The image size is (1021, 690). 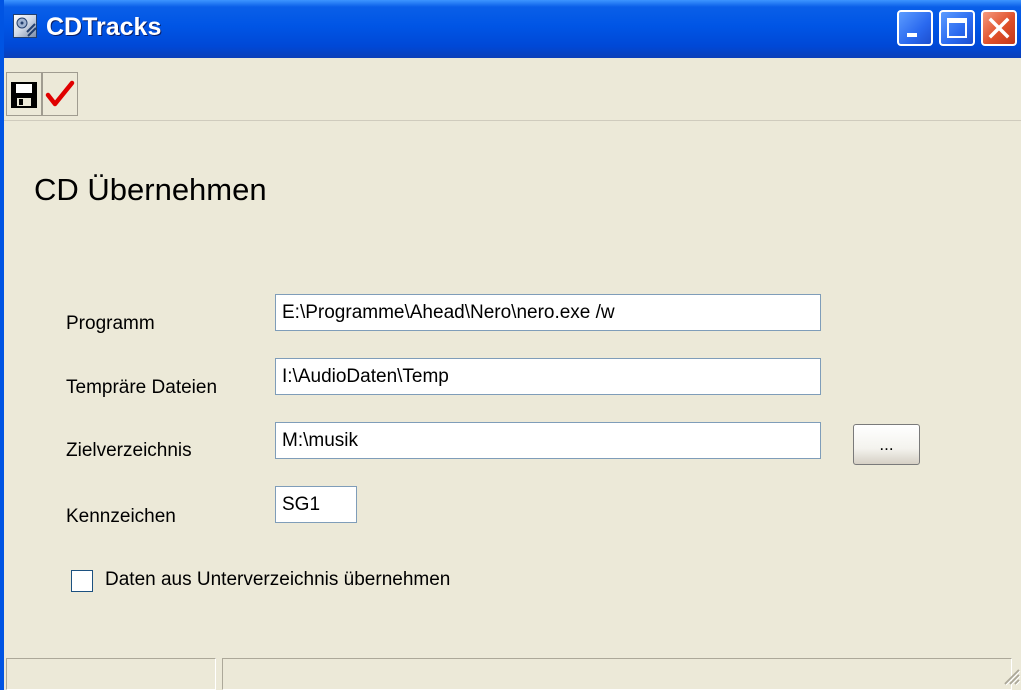 I want to click on toolbar-separator, so click(x=512, y=120).